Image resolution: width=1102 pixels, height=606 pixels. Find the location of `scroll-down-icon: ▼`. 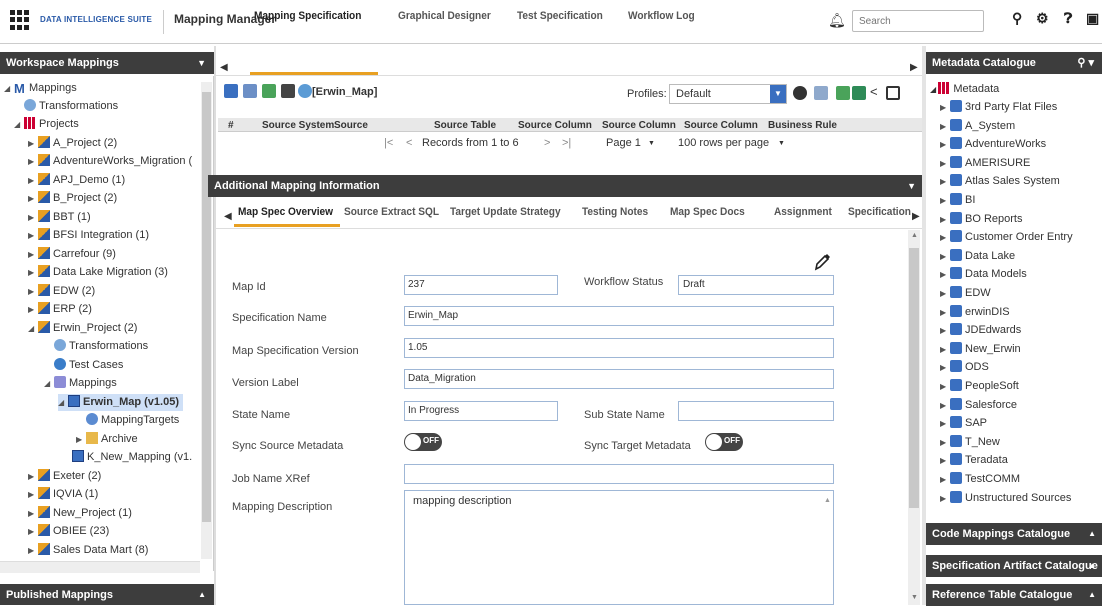

scroll-down-icon: ▼ is located at coordinates (914, 597).